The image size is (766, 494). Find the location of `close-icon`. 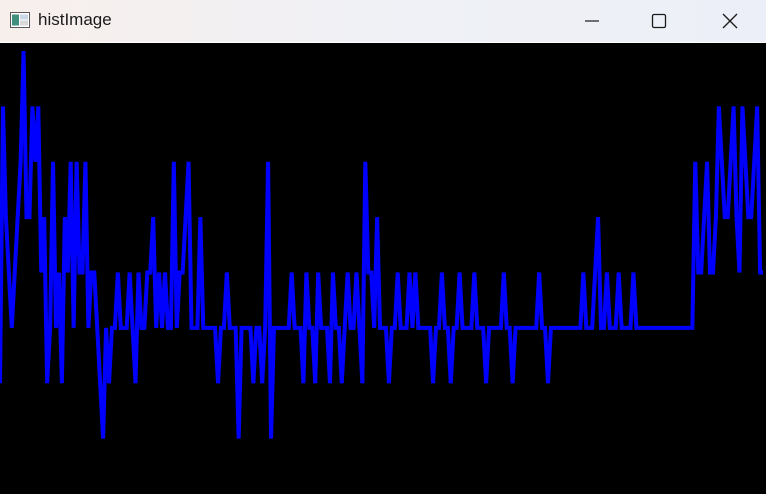

close-icon is located at coordinates (730, 21).